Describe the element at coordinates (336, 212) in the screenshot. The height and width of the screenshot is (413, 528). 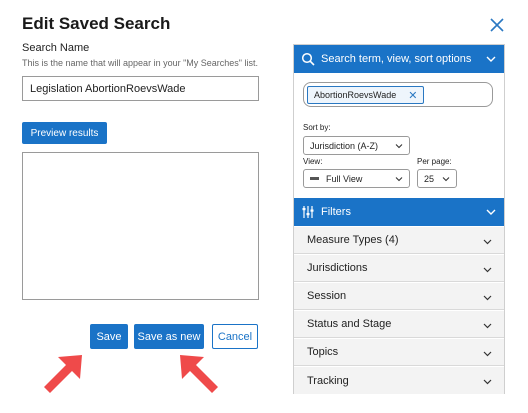
I see `filters-title: Filters` at that location.